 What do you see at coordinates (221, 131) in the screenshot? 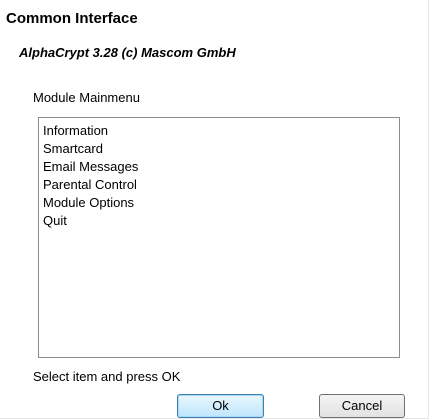
I see `menu-item-information: Information` at bounding box center [221, 131].